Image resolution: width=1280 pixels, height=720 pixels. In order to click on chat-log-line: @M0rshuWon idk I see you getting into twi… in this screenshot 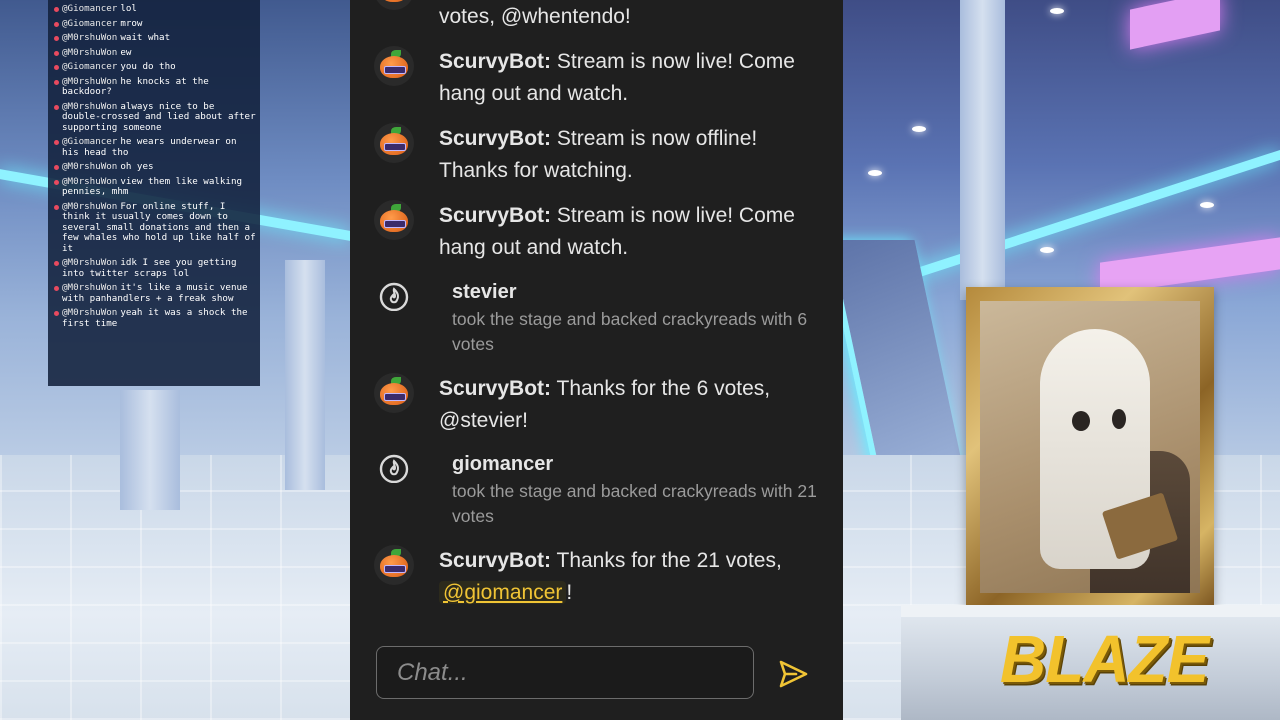, I will do `click(155, 268)`.